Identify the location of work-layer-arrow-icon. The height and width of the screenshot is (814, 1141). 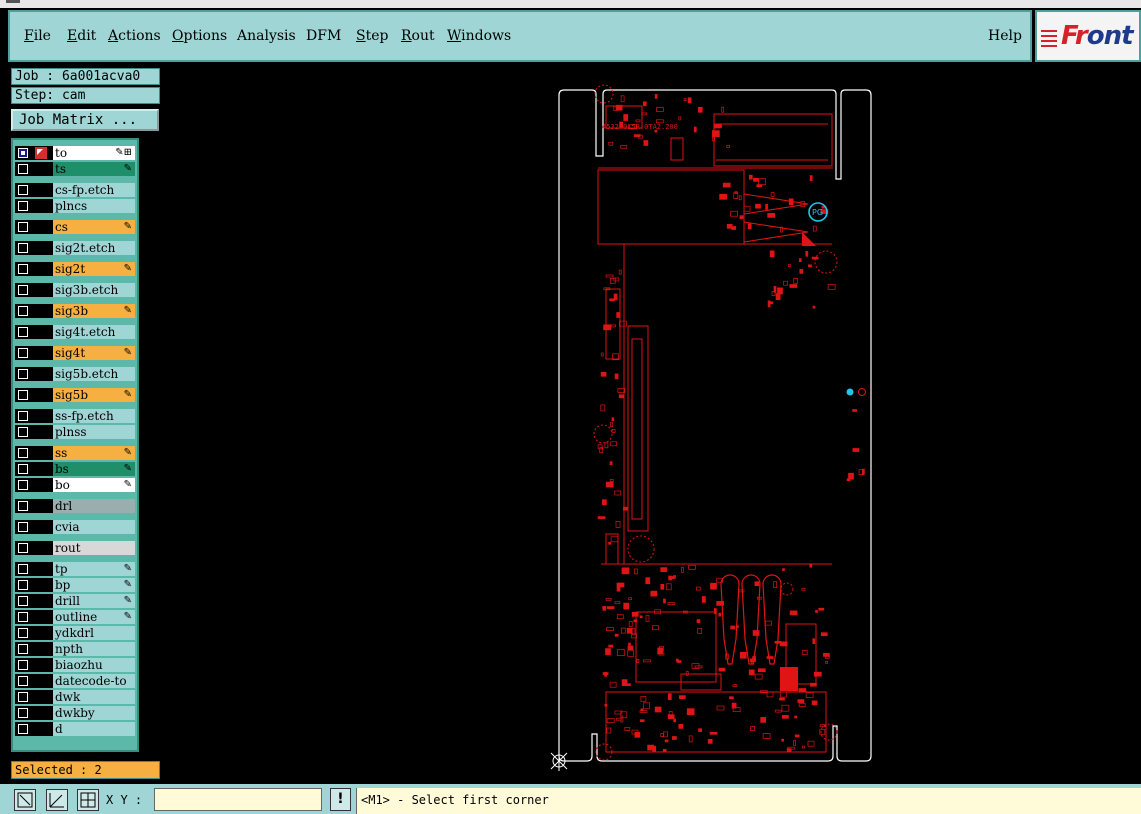
(41, 153).